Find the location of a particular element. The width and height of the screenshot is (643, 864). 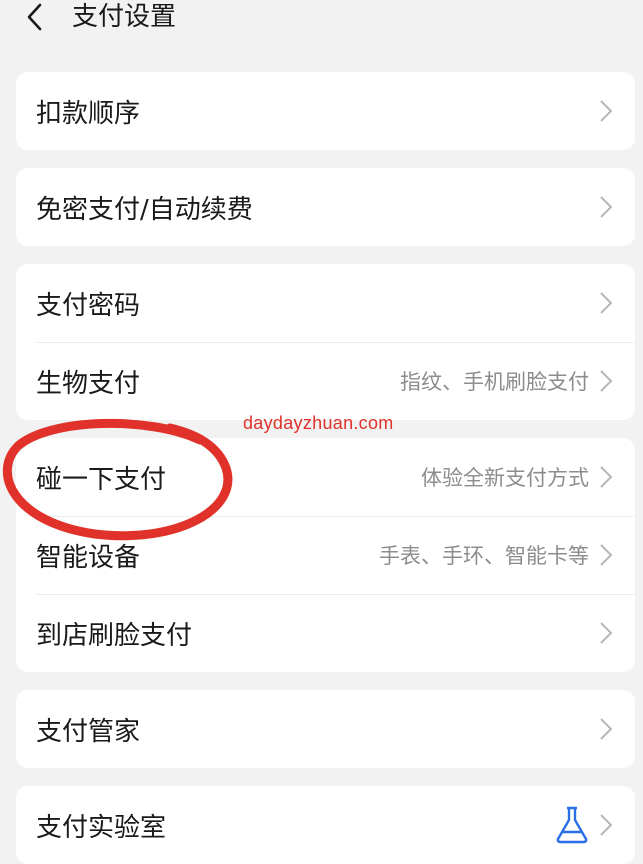

flask-icon is located at coordinates (572, 825).